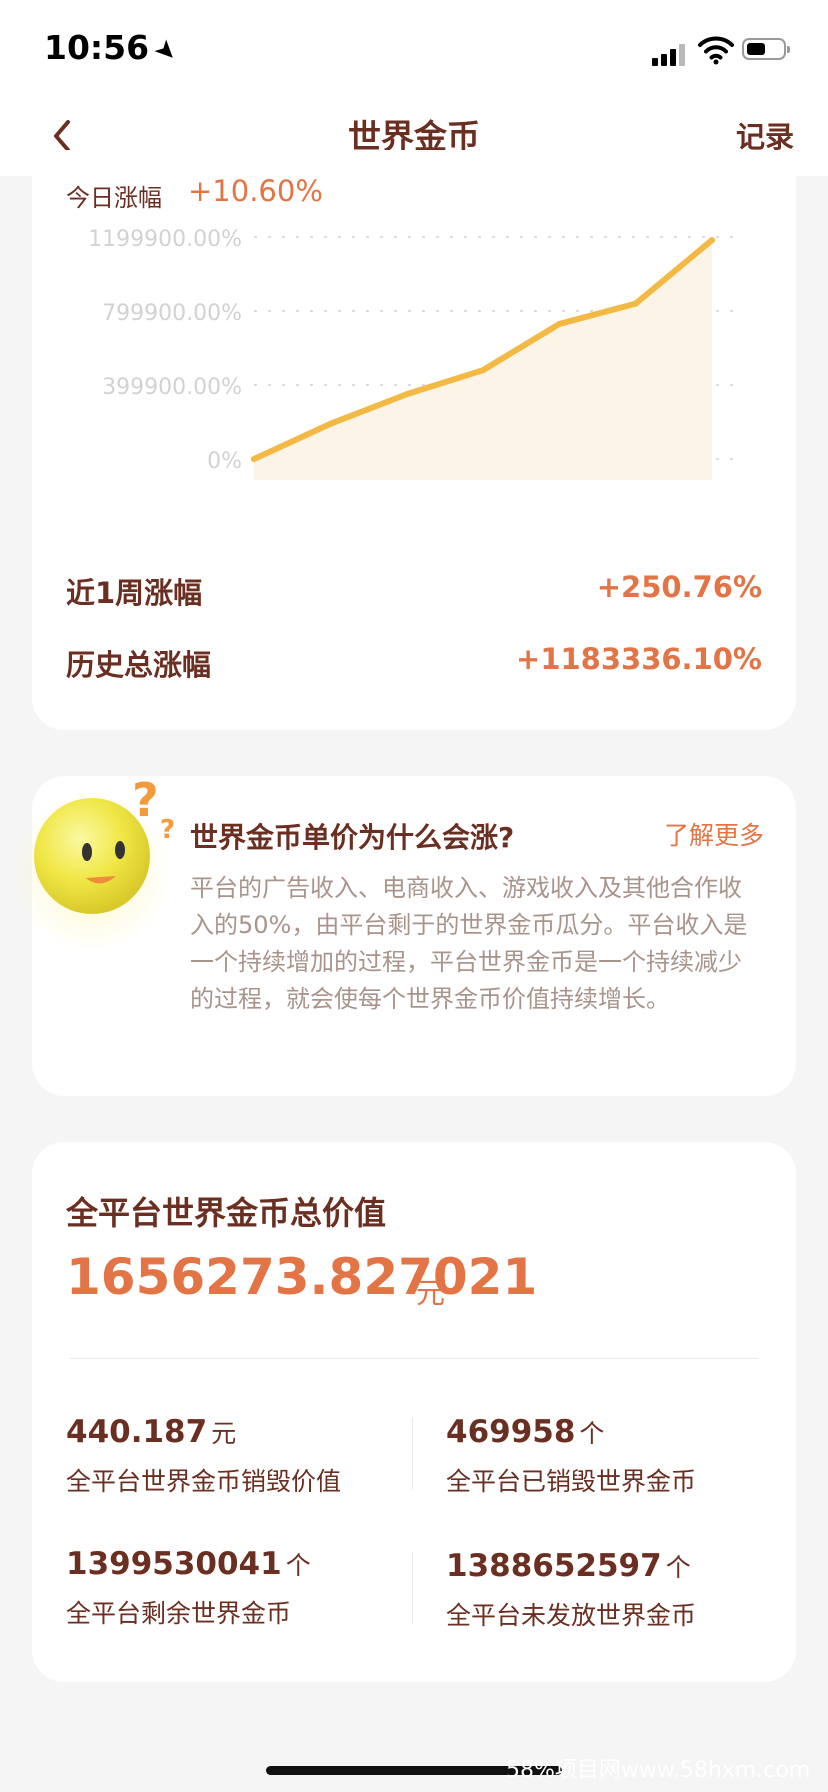  Describe the element at coordinates (414, 664) in the screenshot. I see `history-change-row: 历史总涨幅 +1183336.10%` at that location.